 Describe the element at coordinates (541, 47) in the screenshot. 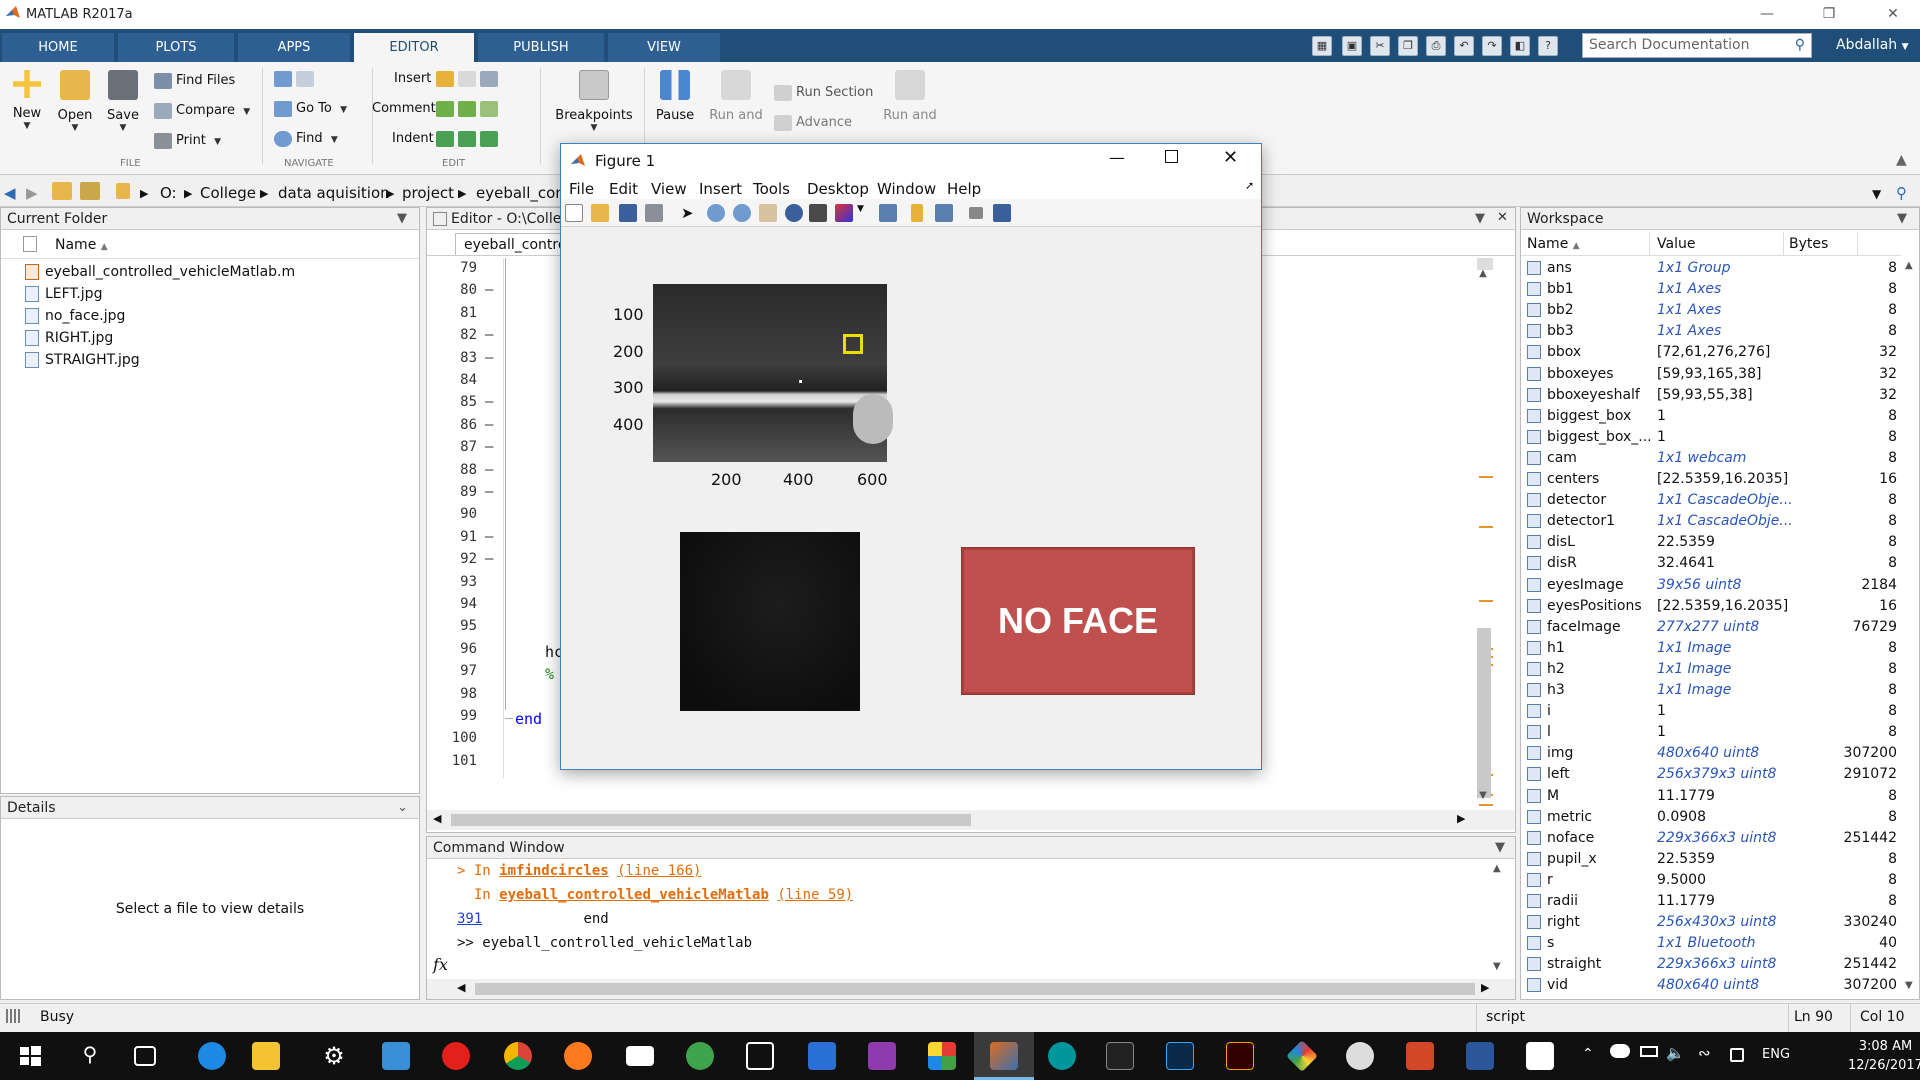

I see `tab-publish: PUBLISH` at that location.